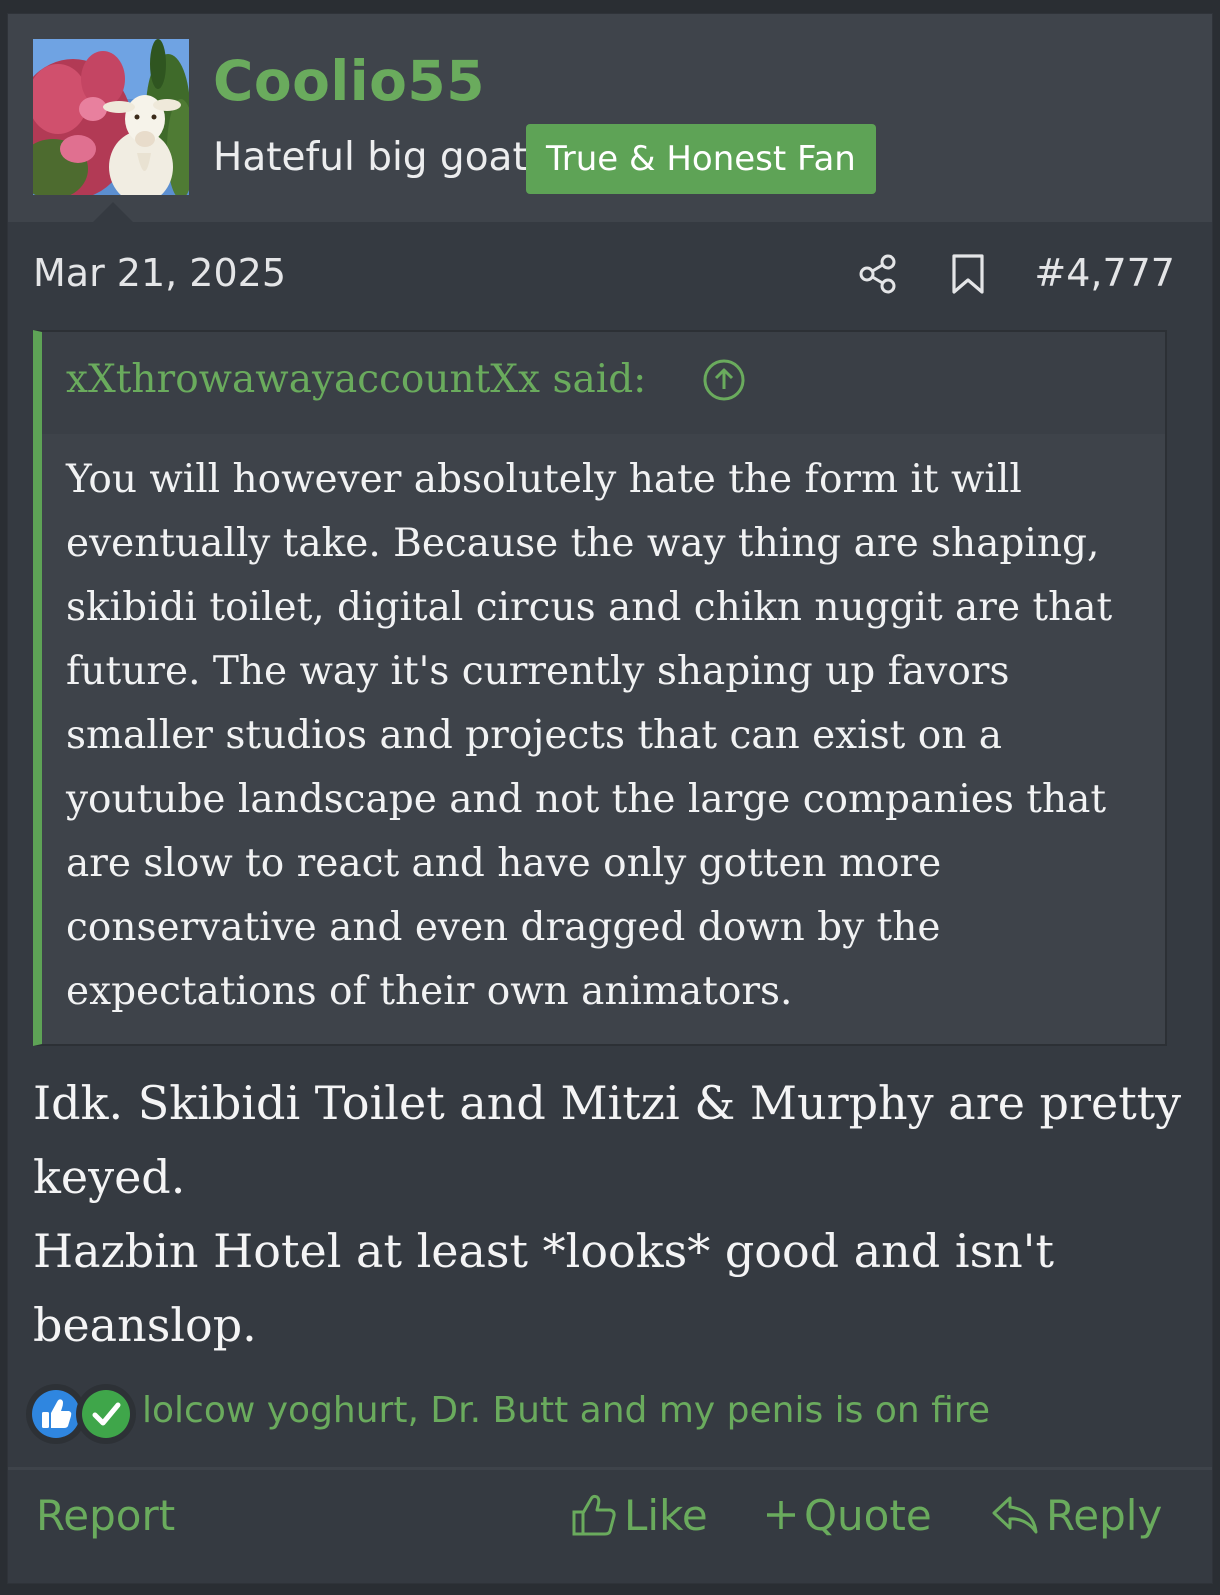 This screenshot has height=1595, width=1220. Describe the element at coordinates (113, 212) in the screenshot. I see `header-pointer` at that location.